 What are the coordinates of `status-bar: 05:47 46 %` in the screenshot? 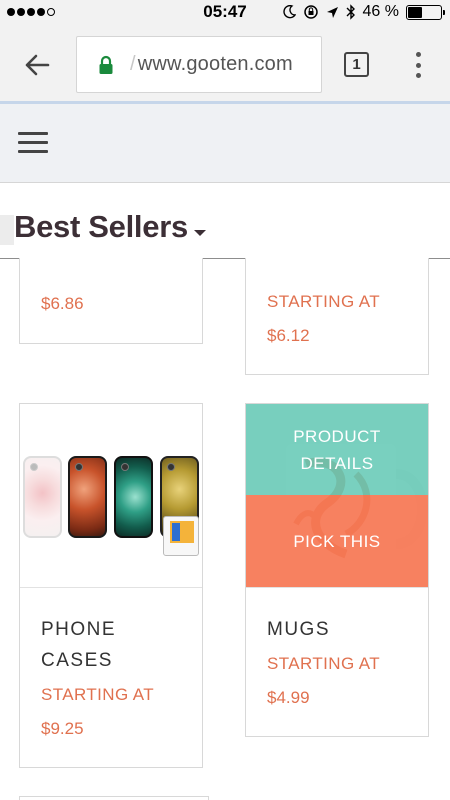 It's located at (225, 12).